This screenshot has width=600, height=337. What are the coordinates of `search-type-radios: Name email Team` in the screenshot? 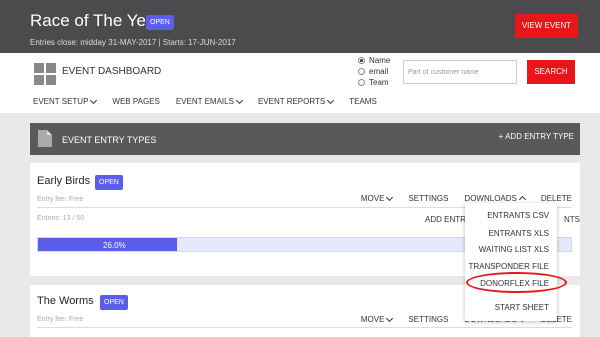 It's located at (374, 71).